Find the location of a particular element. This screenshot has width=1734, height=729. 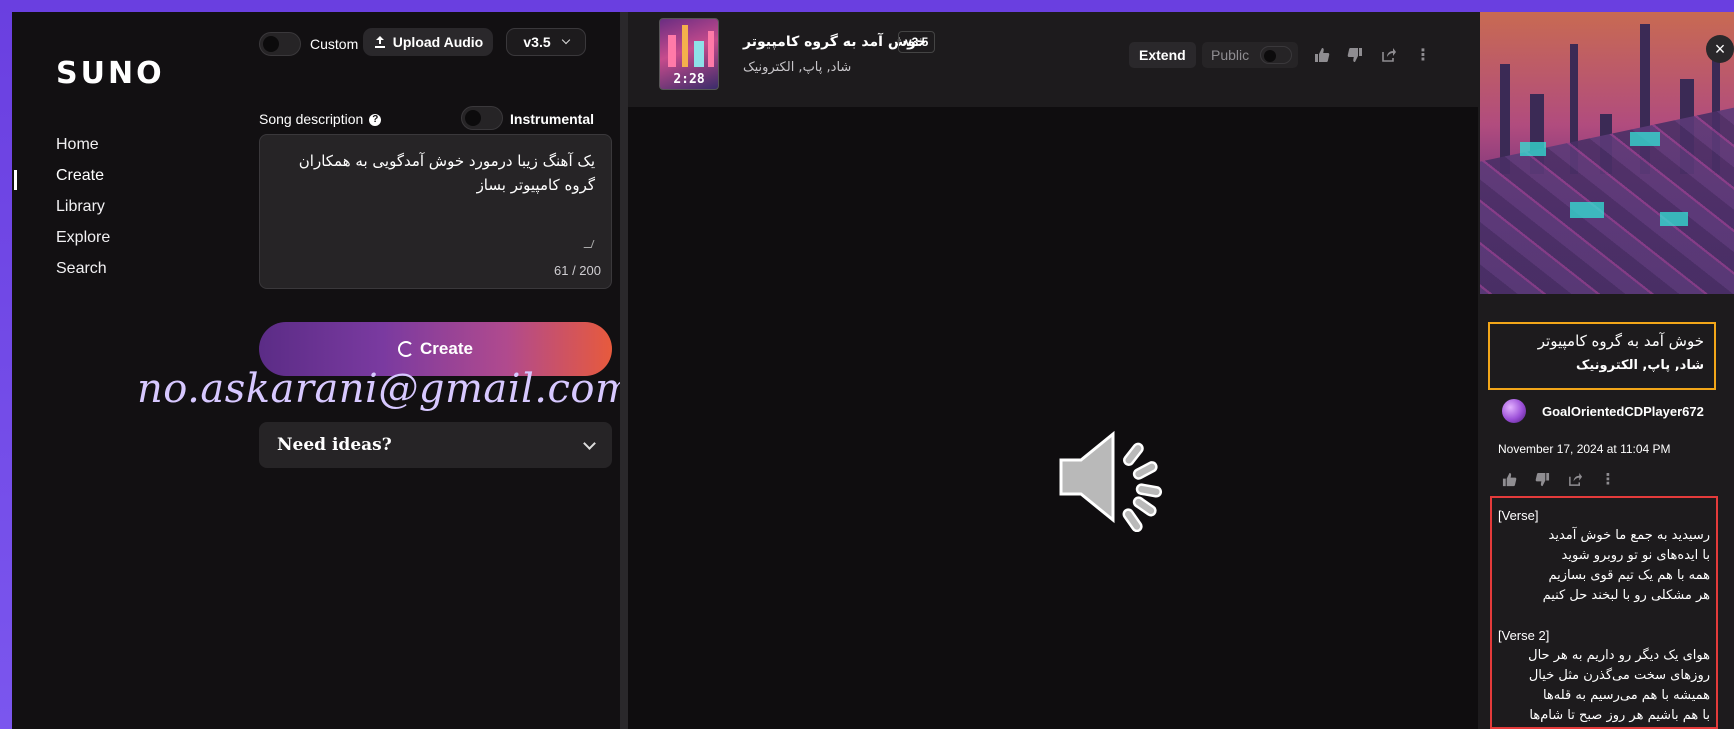

avatar is located at coordinates (1514, 411).